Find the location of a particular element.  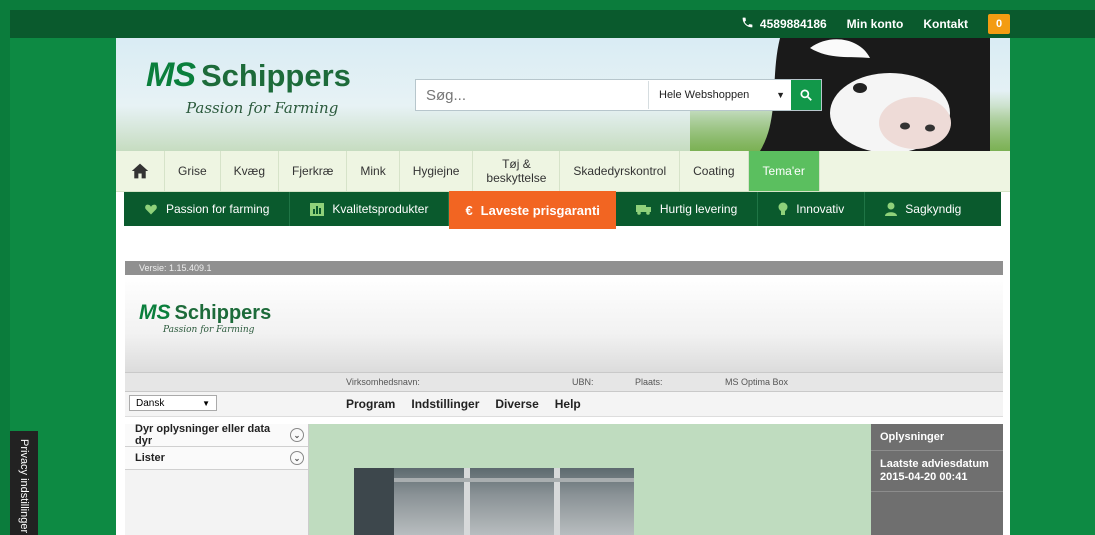

ubn-label: UBN: is located at coordinates (583, 382).